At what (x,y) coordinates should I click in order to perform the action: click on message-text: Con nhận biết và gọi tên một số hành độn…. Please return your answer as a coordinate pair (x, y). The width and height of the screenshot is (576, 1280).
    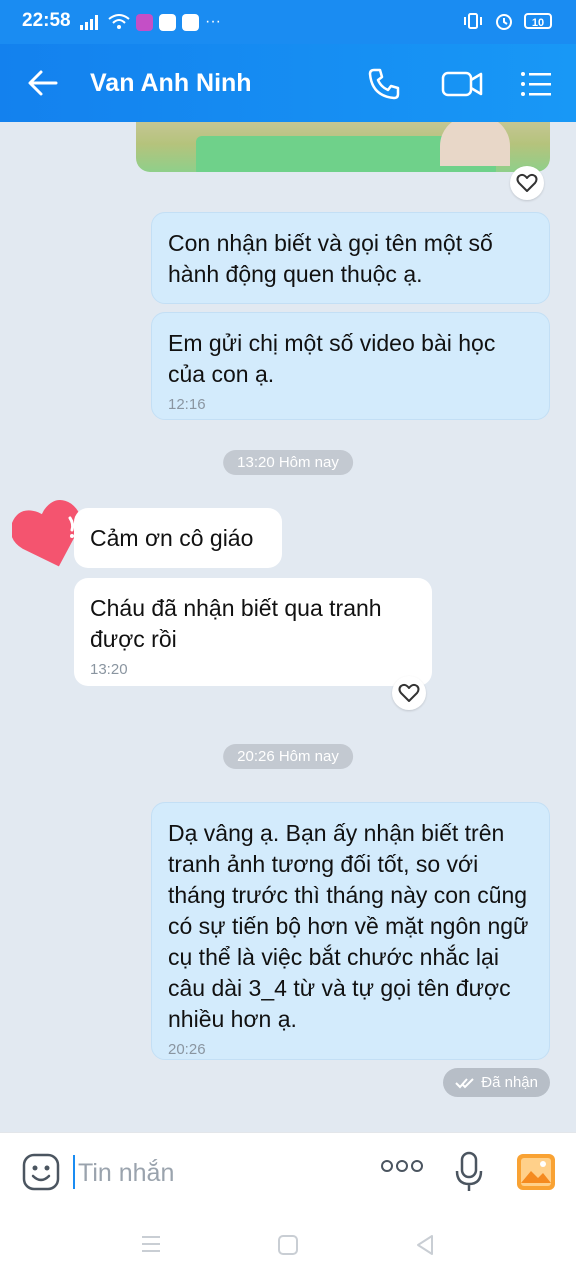
    Looking at the image, I should click on (330, 258).